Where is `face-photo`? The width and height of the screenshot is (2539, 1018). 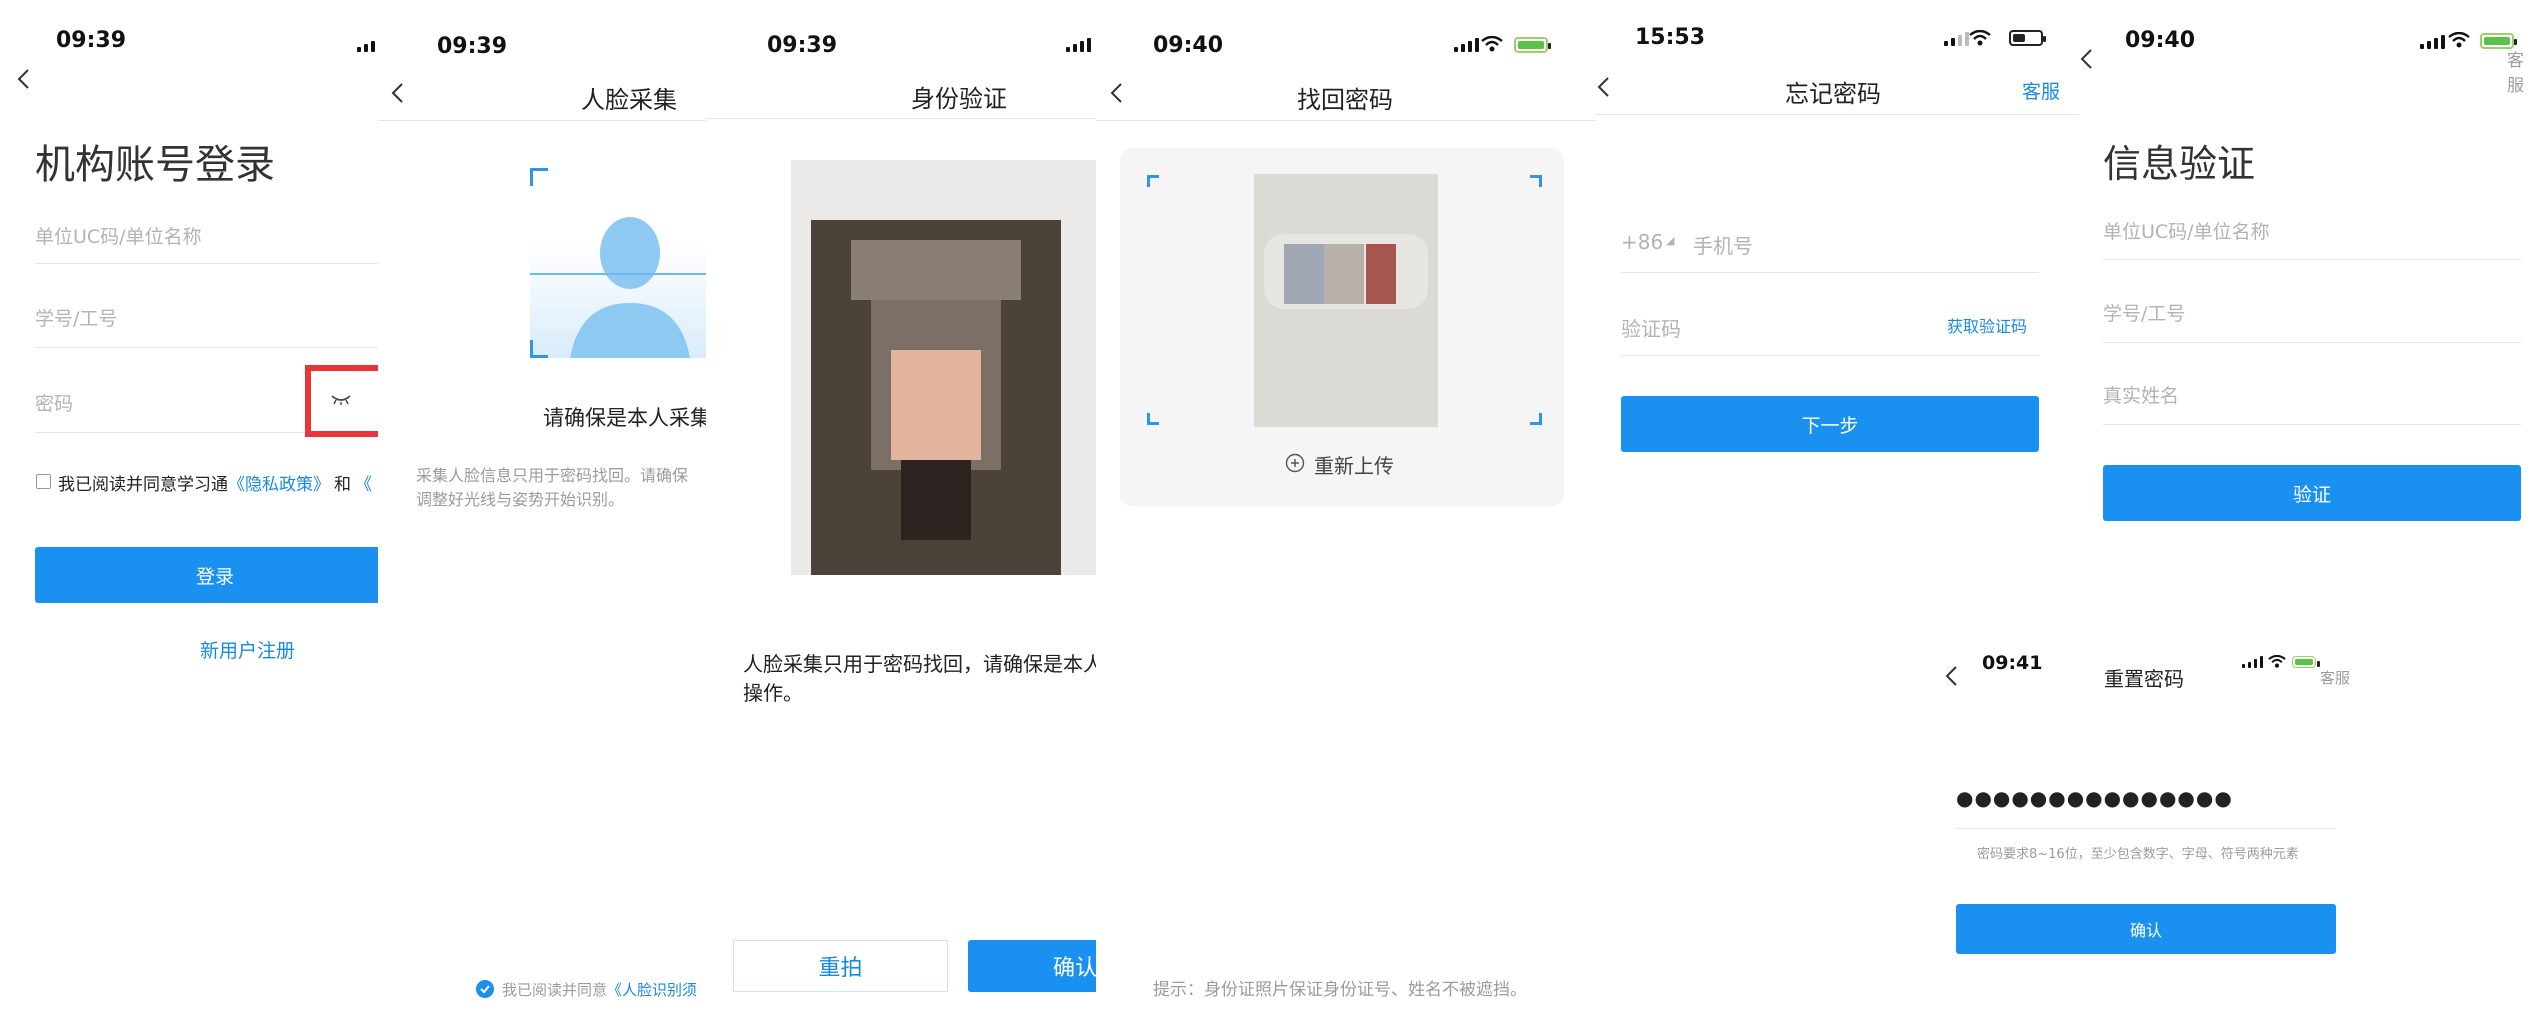
face-photo is located at coordinates (943, 367).